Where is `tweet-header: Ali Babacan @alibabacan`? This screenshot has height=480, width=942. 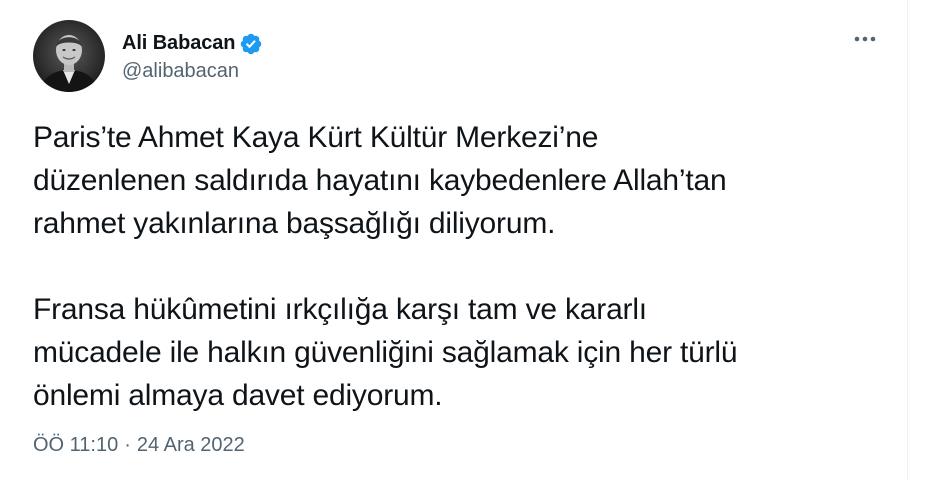 tweet-header: Ali Babacan @alibabacan is located at coordinates (148, 56).